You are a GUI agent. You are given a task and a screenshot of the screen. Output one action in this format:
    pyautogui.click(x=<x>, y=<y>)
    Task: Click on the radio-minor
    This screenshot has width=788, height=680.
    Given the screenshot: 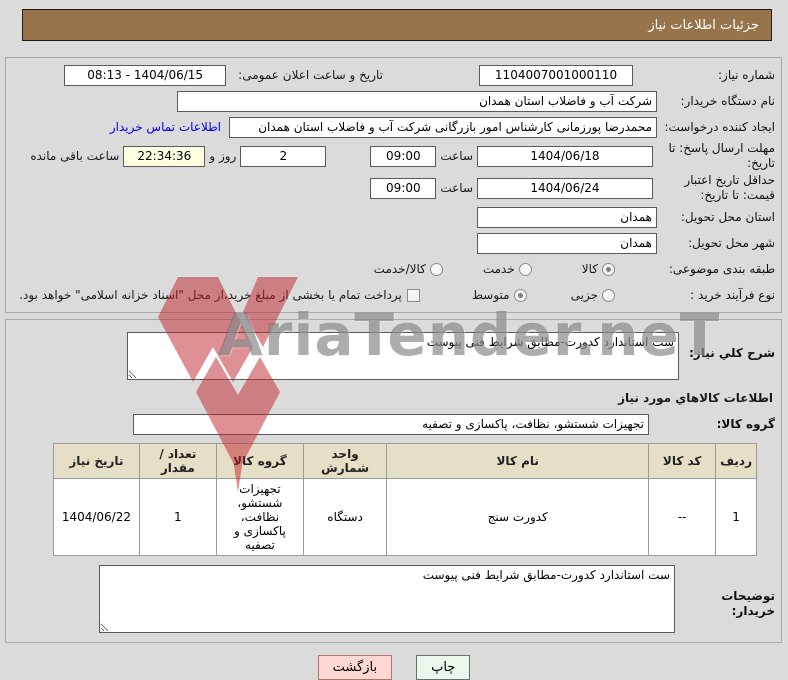 What is the action you would take?
    pyautogui.click(x=608, y=295)
    